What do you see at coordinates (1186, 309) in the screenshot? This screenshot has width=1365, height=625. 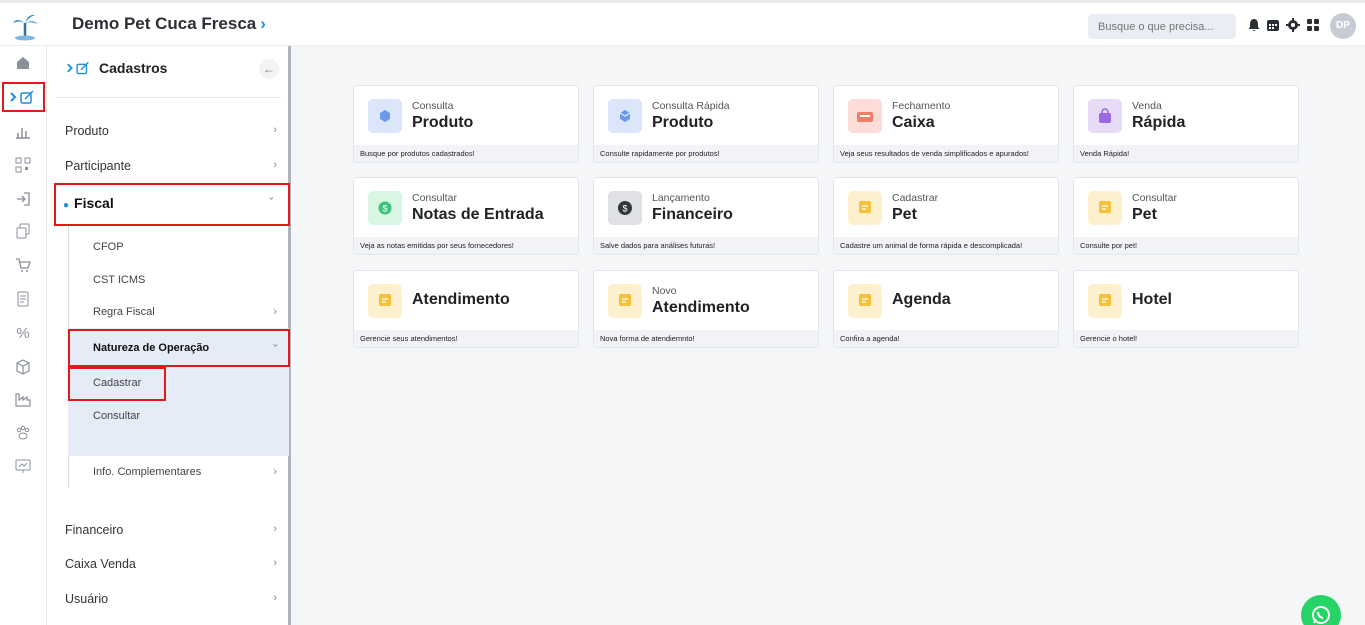 I see `card-hotel: Hotel Gerencie o hotel!` at bounding box center [1186, 309].